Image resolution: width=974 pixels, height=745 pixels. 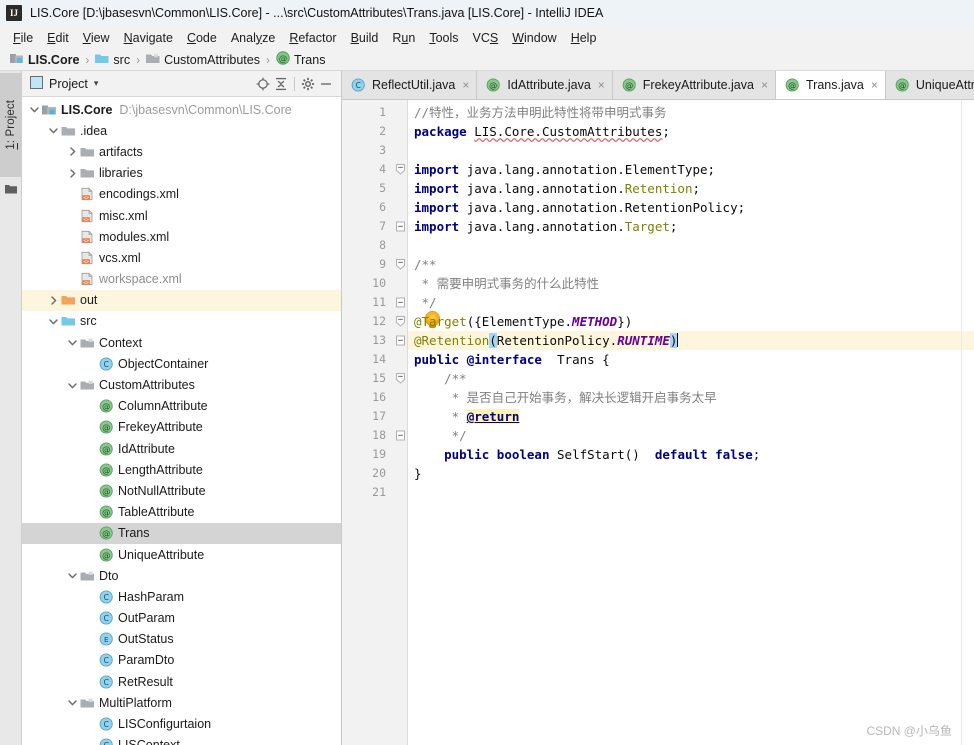 What do you see at coordinates (181, 448) in the screenshot?
I see `tree-row: @ IdAttribute` at bounding box center [181, 448].